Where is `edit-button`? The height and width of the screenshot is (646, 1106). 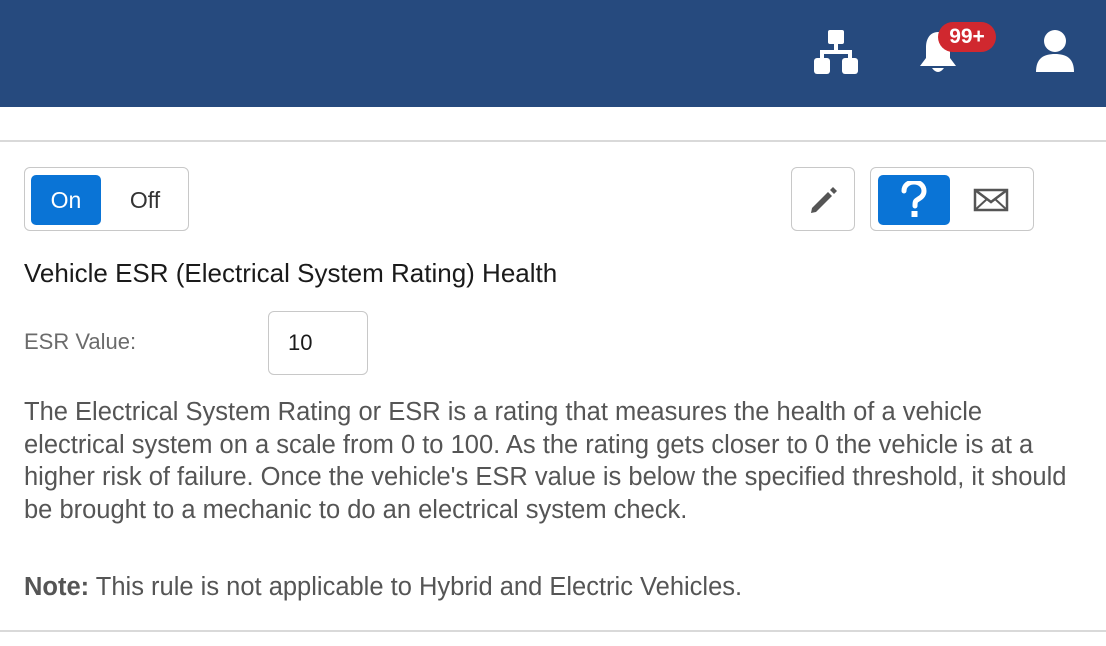
edit-button is located at coordinates (823, 199).